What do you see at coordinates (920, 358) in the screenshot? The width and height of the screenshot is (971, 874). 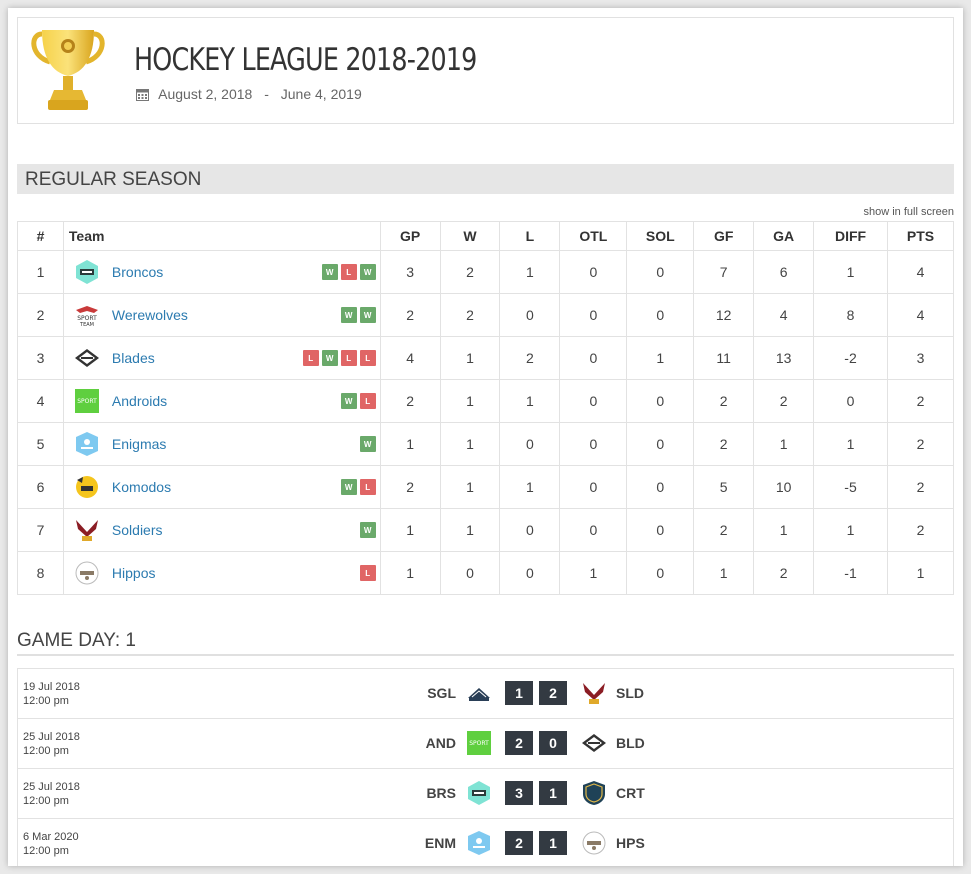 I see `stat-pts: 3` at bounding box center [920, 358].